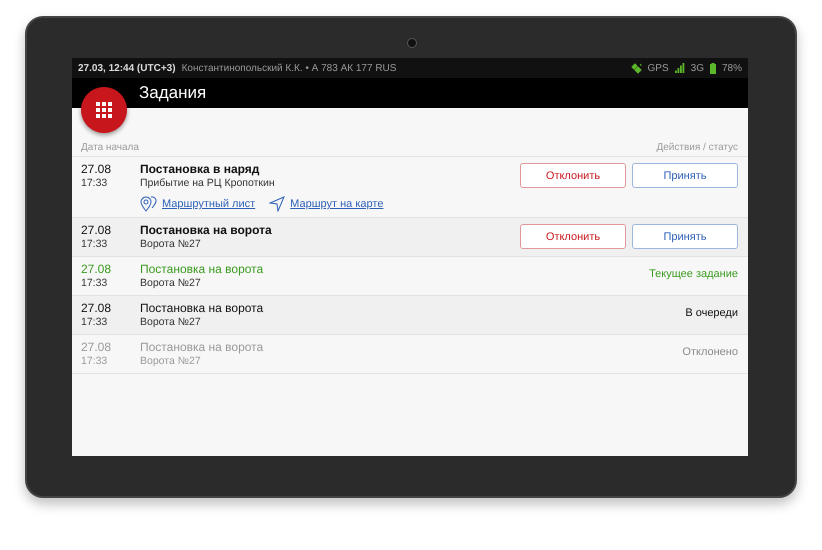 The width and height of the screenshot is (822, 550). What do you see at coordinates (200, 169) in the screenshot?
I see `task-title: Постановка в наряд` at bounding box center [200, 169].